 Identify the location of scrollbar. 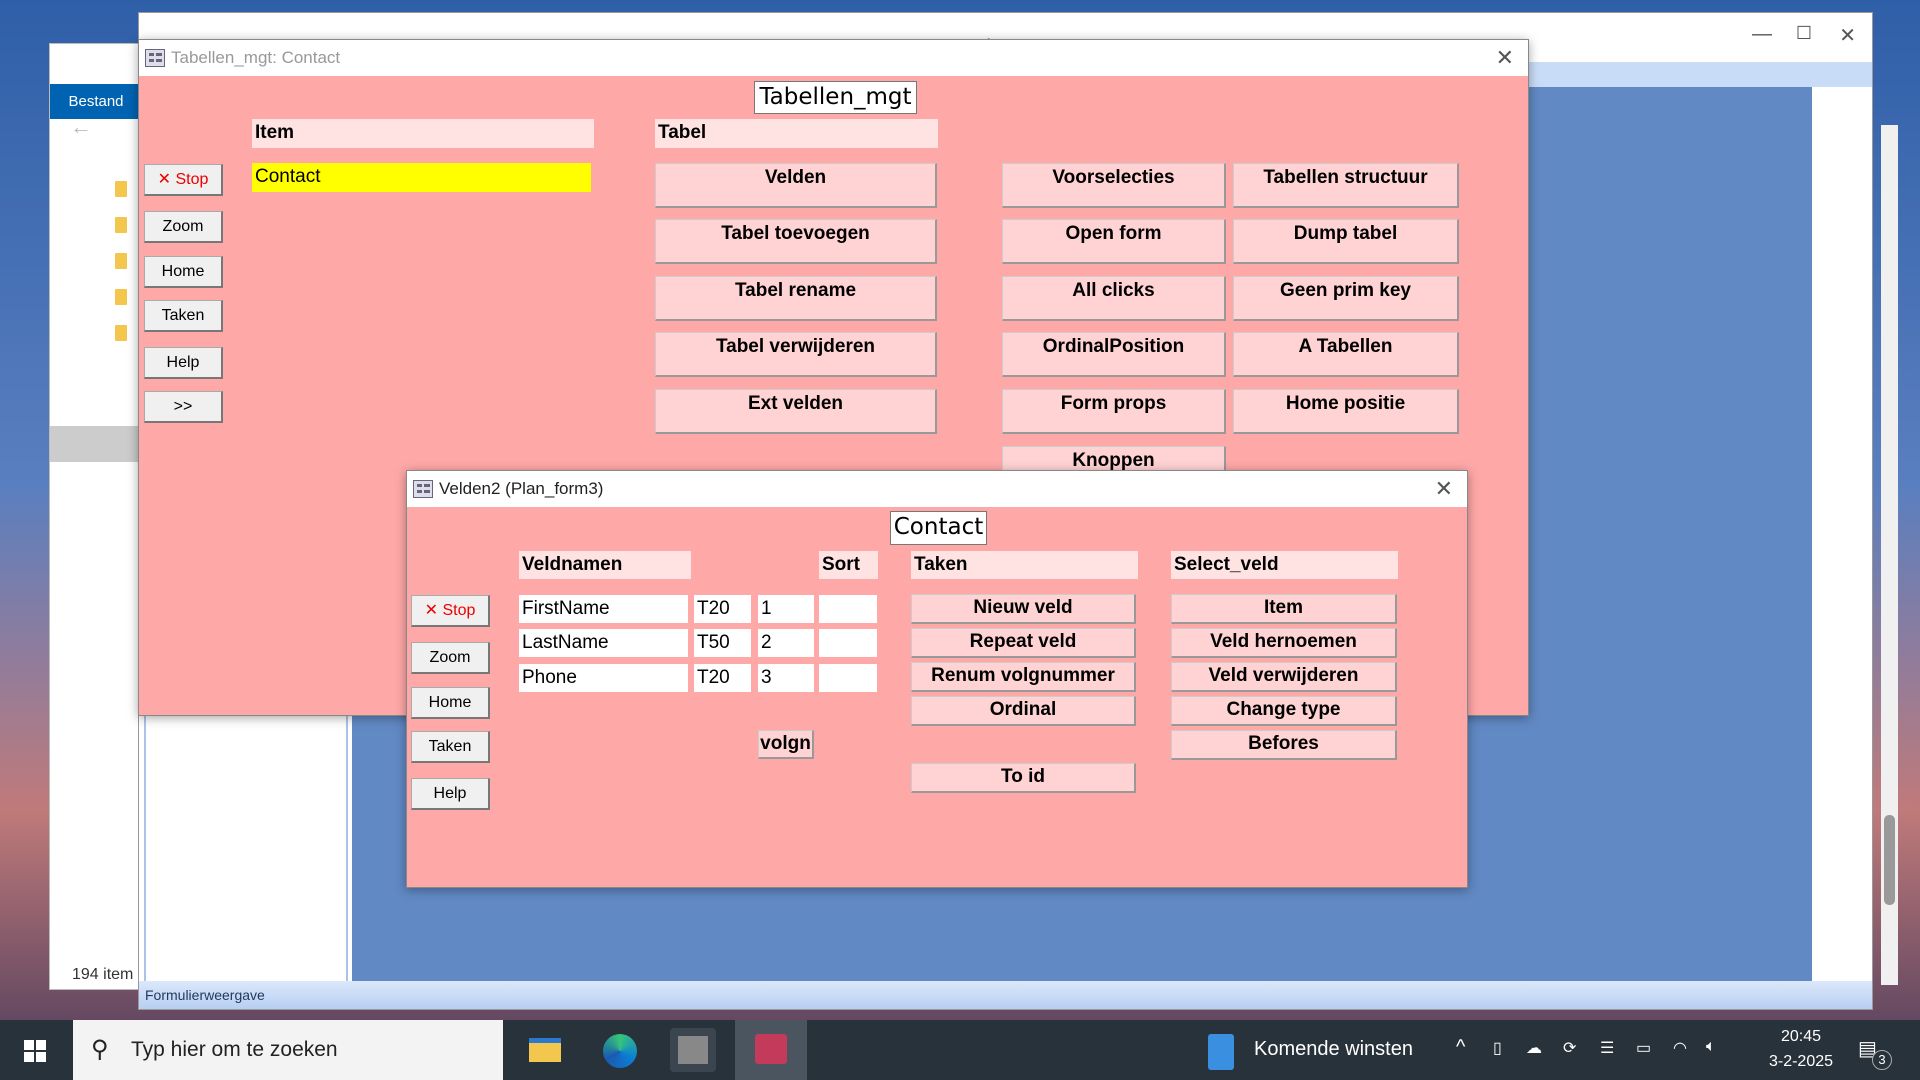
(1889, 555).